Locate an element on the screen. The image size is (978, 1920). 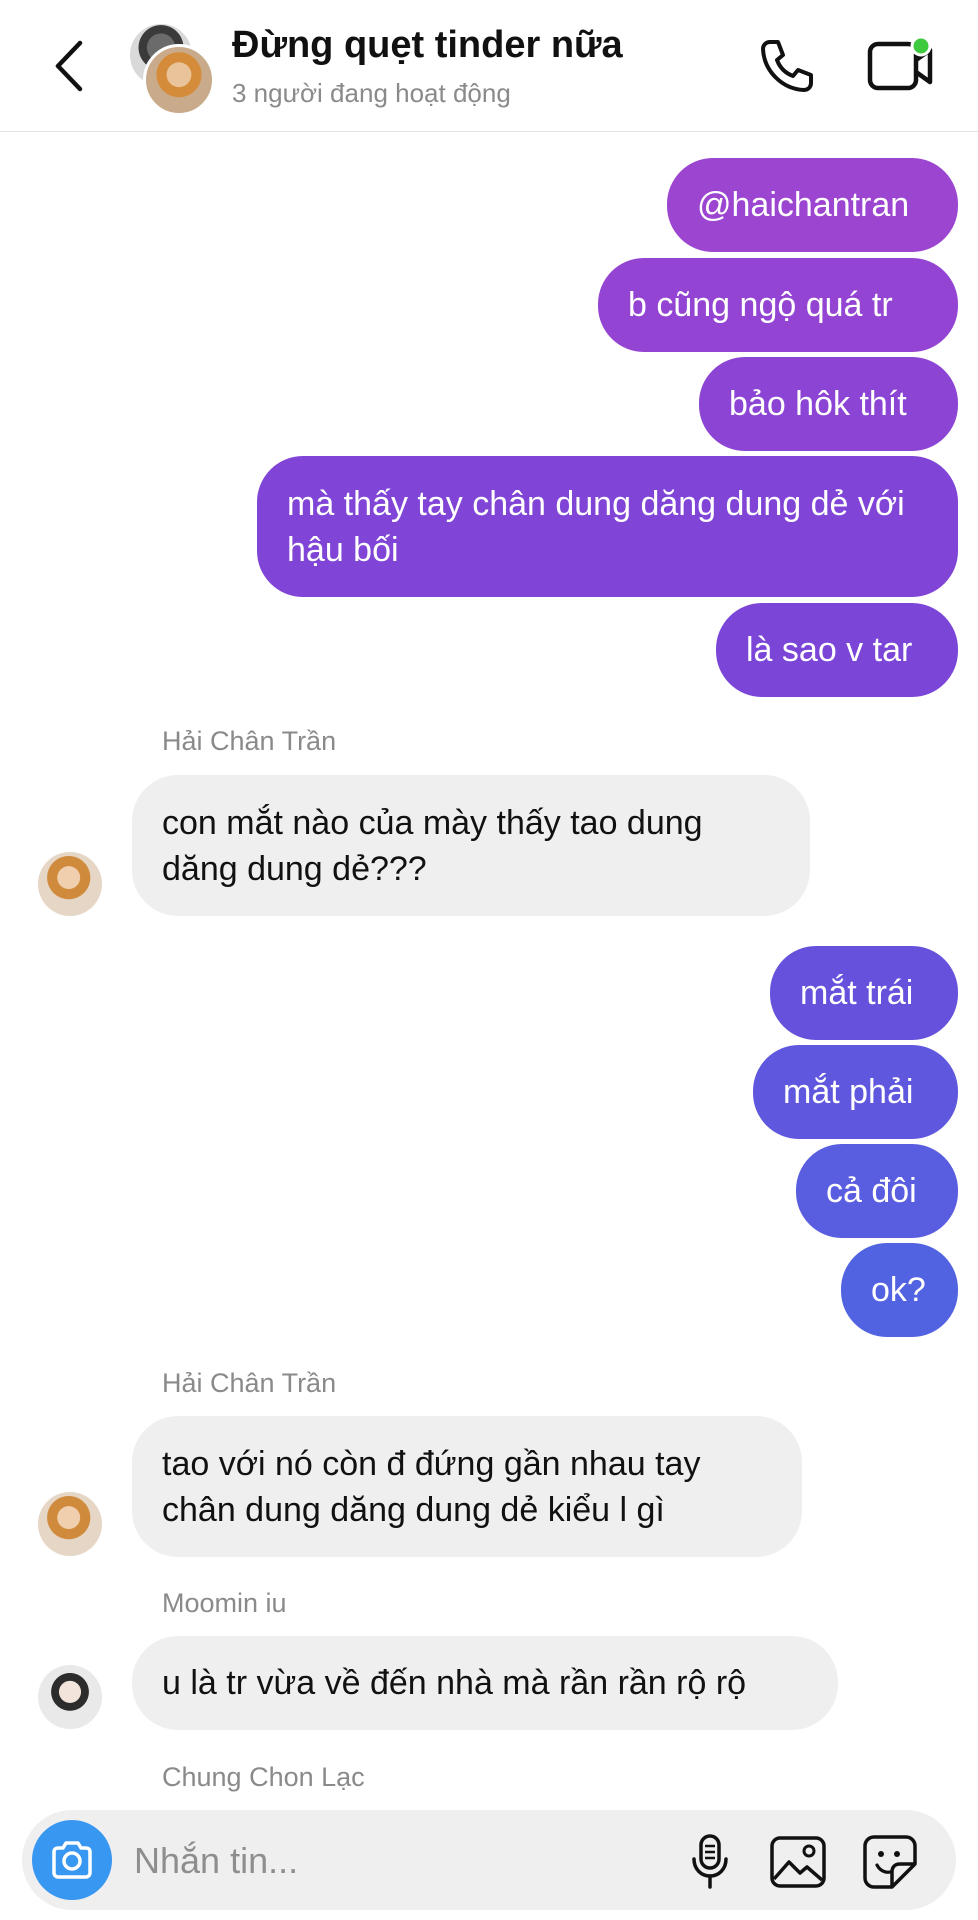
back-button is located at coordinates (69, 66).